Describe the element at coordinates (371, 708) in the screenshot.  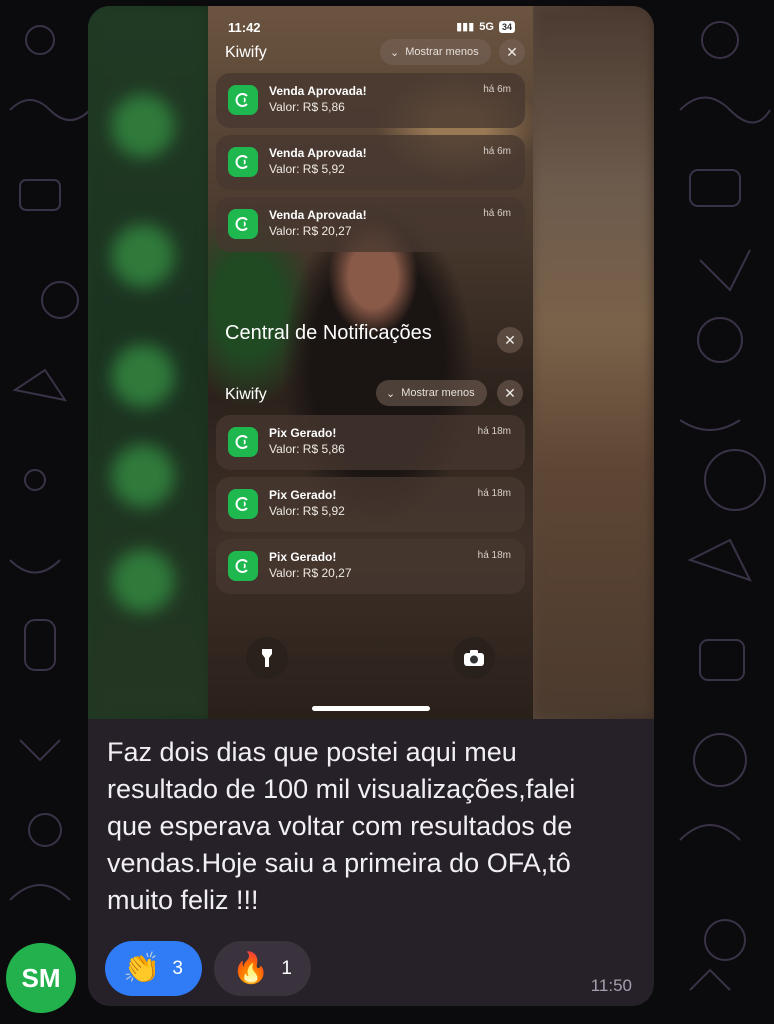
I see `home-indicator` at that location.